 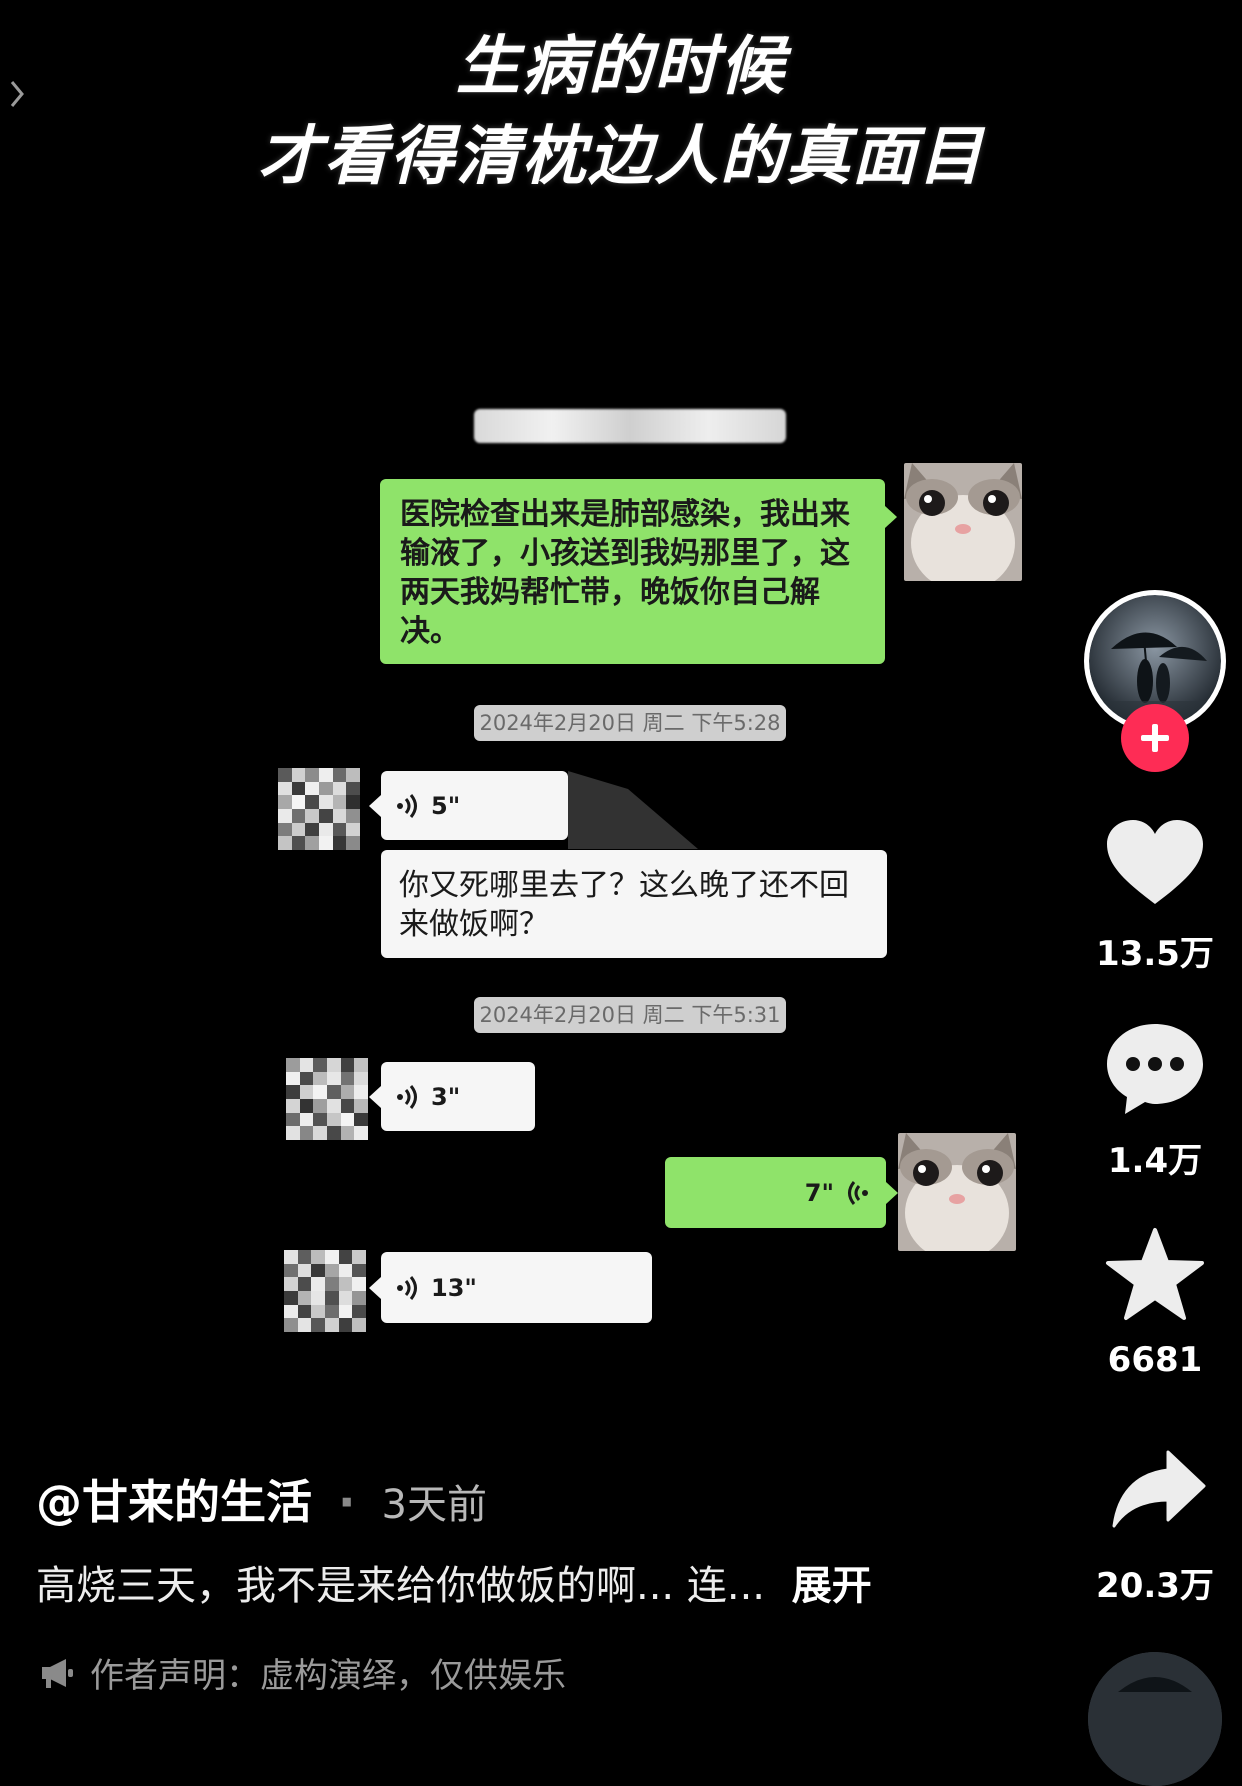 What do you see at coordinates (1155, 1360) in the screenshot?
I see `favorite-count: 6681` at bounding box center [1155, 1360].